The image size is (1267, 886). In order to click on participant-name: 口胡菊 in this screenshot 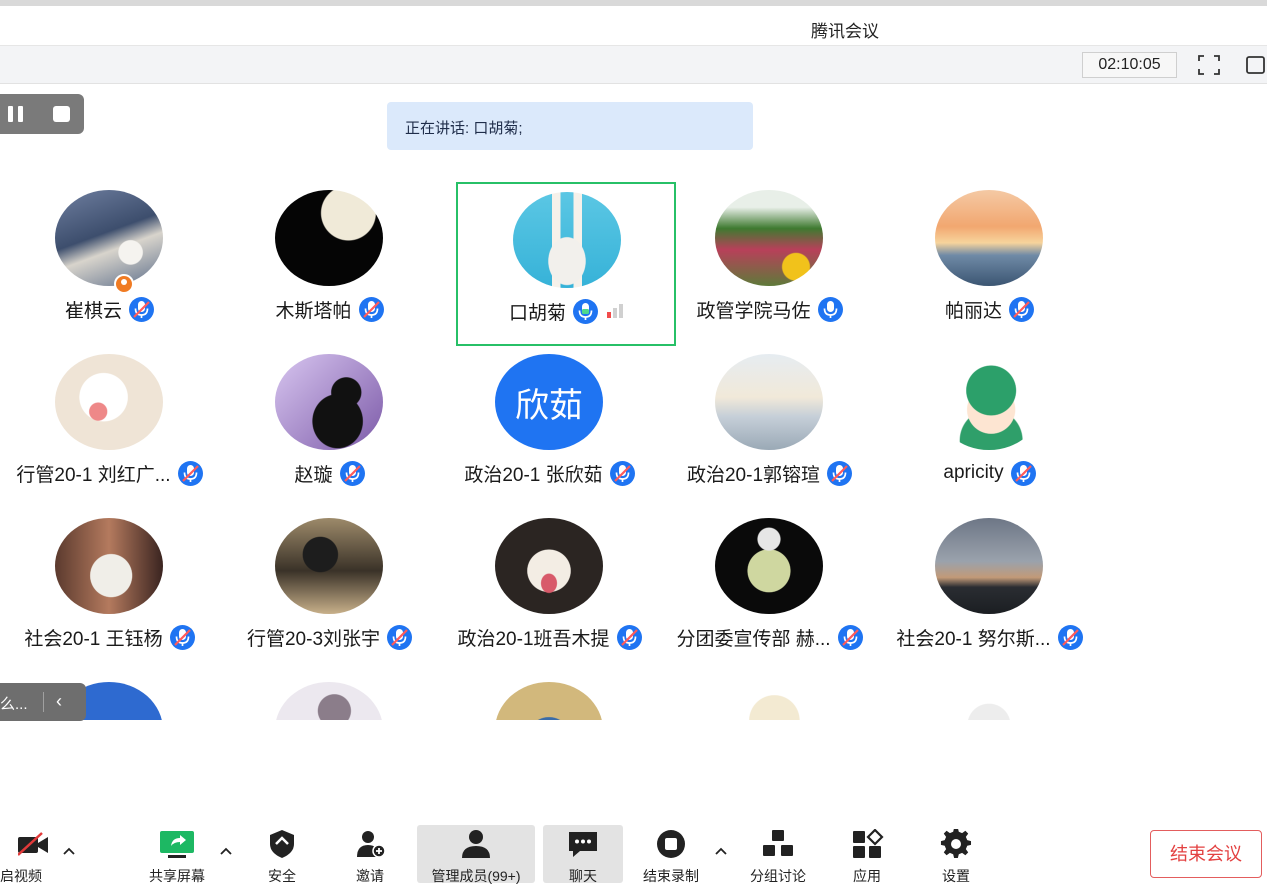, I will do `click(537, 313)`.